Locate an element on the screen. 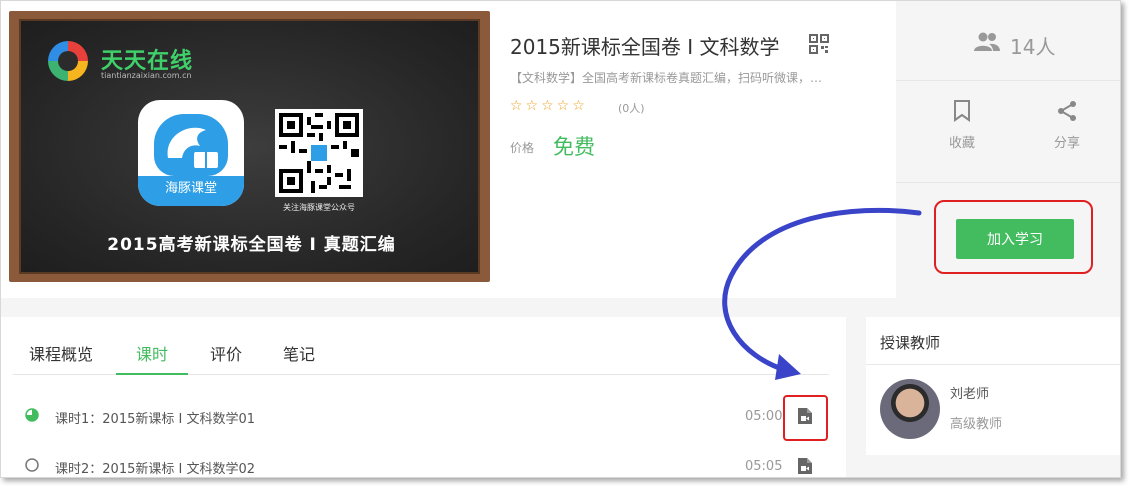 The width and height of the screenshot is (1129, 486). rating-count: (0人) is located at coordinates (631, 108).